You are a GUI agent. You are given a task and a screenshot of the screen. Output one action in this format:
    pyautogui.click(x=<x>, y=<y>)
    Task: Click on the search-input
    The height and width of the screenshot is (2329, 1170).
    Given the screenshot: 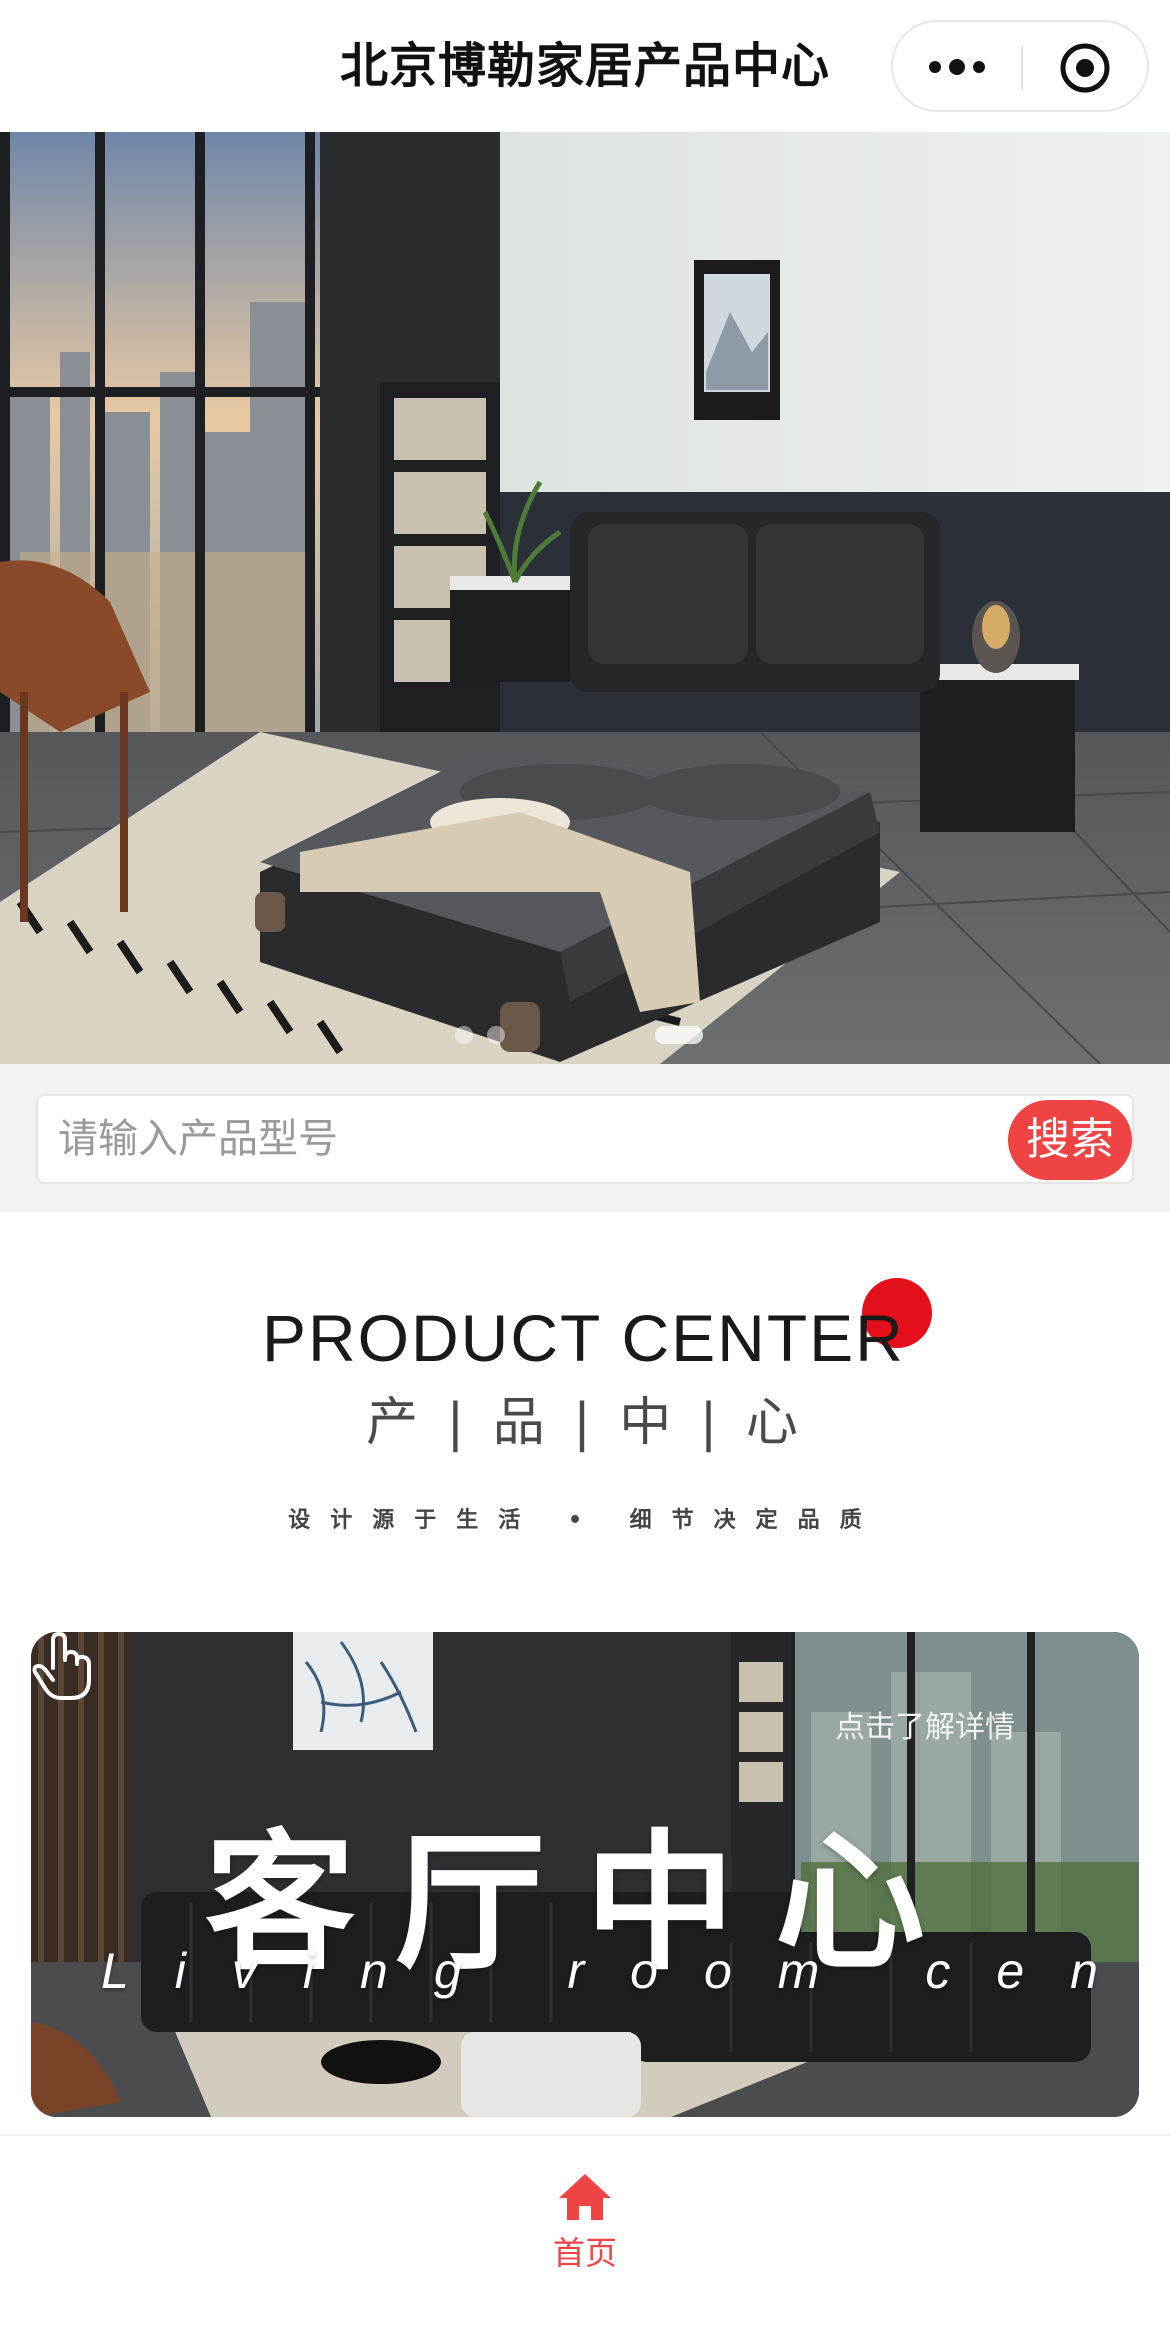 What is the action you would take?
    pyautogui.click(x=533, y=1139)
    